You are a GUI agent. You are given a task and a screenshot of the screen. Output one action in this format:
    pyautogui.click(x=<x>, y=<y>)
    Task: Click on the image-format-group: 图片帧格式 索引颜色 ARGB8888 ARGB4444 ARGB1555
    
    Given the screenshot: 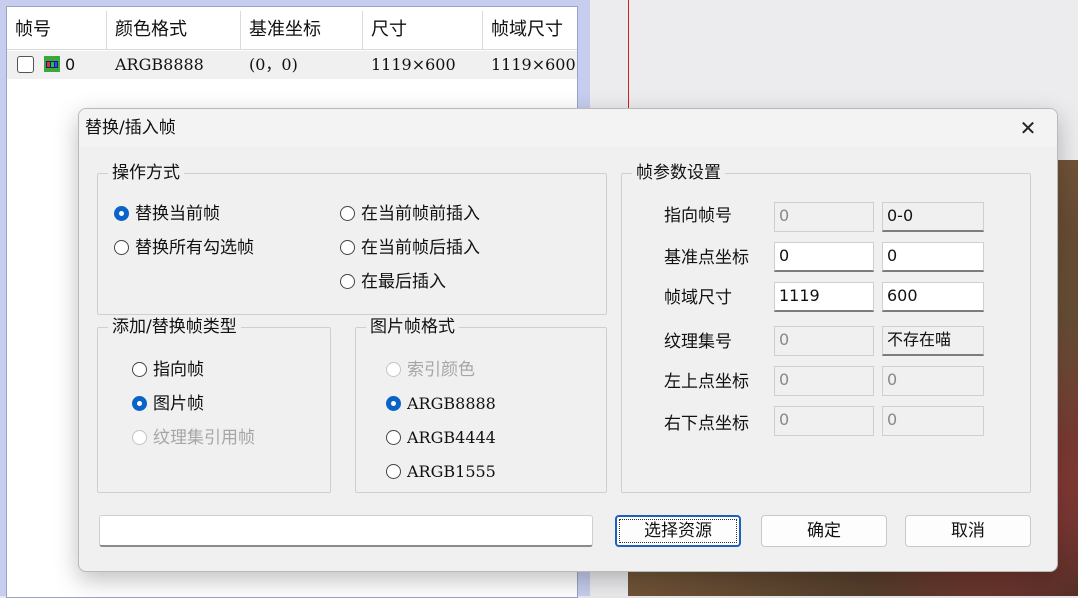 What is the action you would take?
    pyautogui.click(x=481, y=404)
    